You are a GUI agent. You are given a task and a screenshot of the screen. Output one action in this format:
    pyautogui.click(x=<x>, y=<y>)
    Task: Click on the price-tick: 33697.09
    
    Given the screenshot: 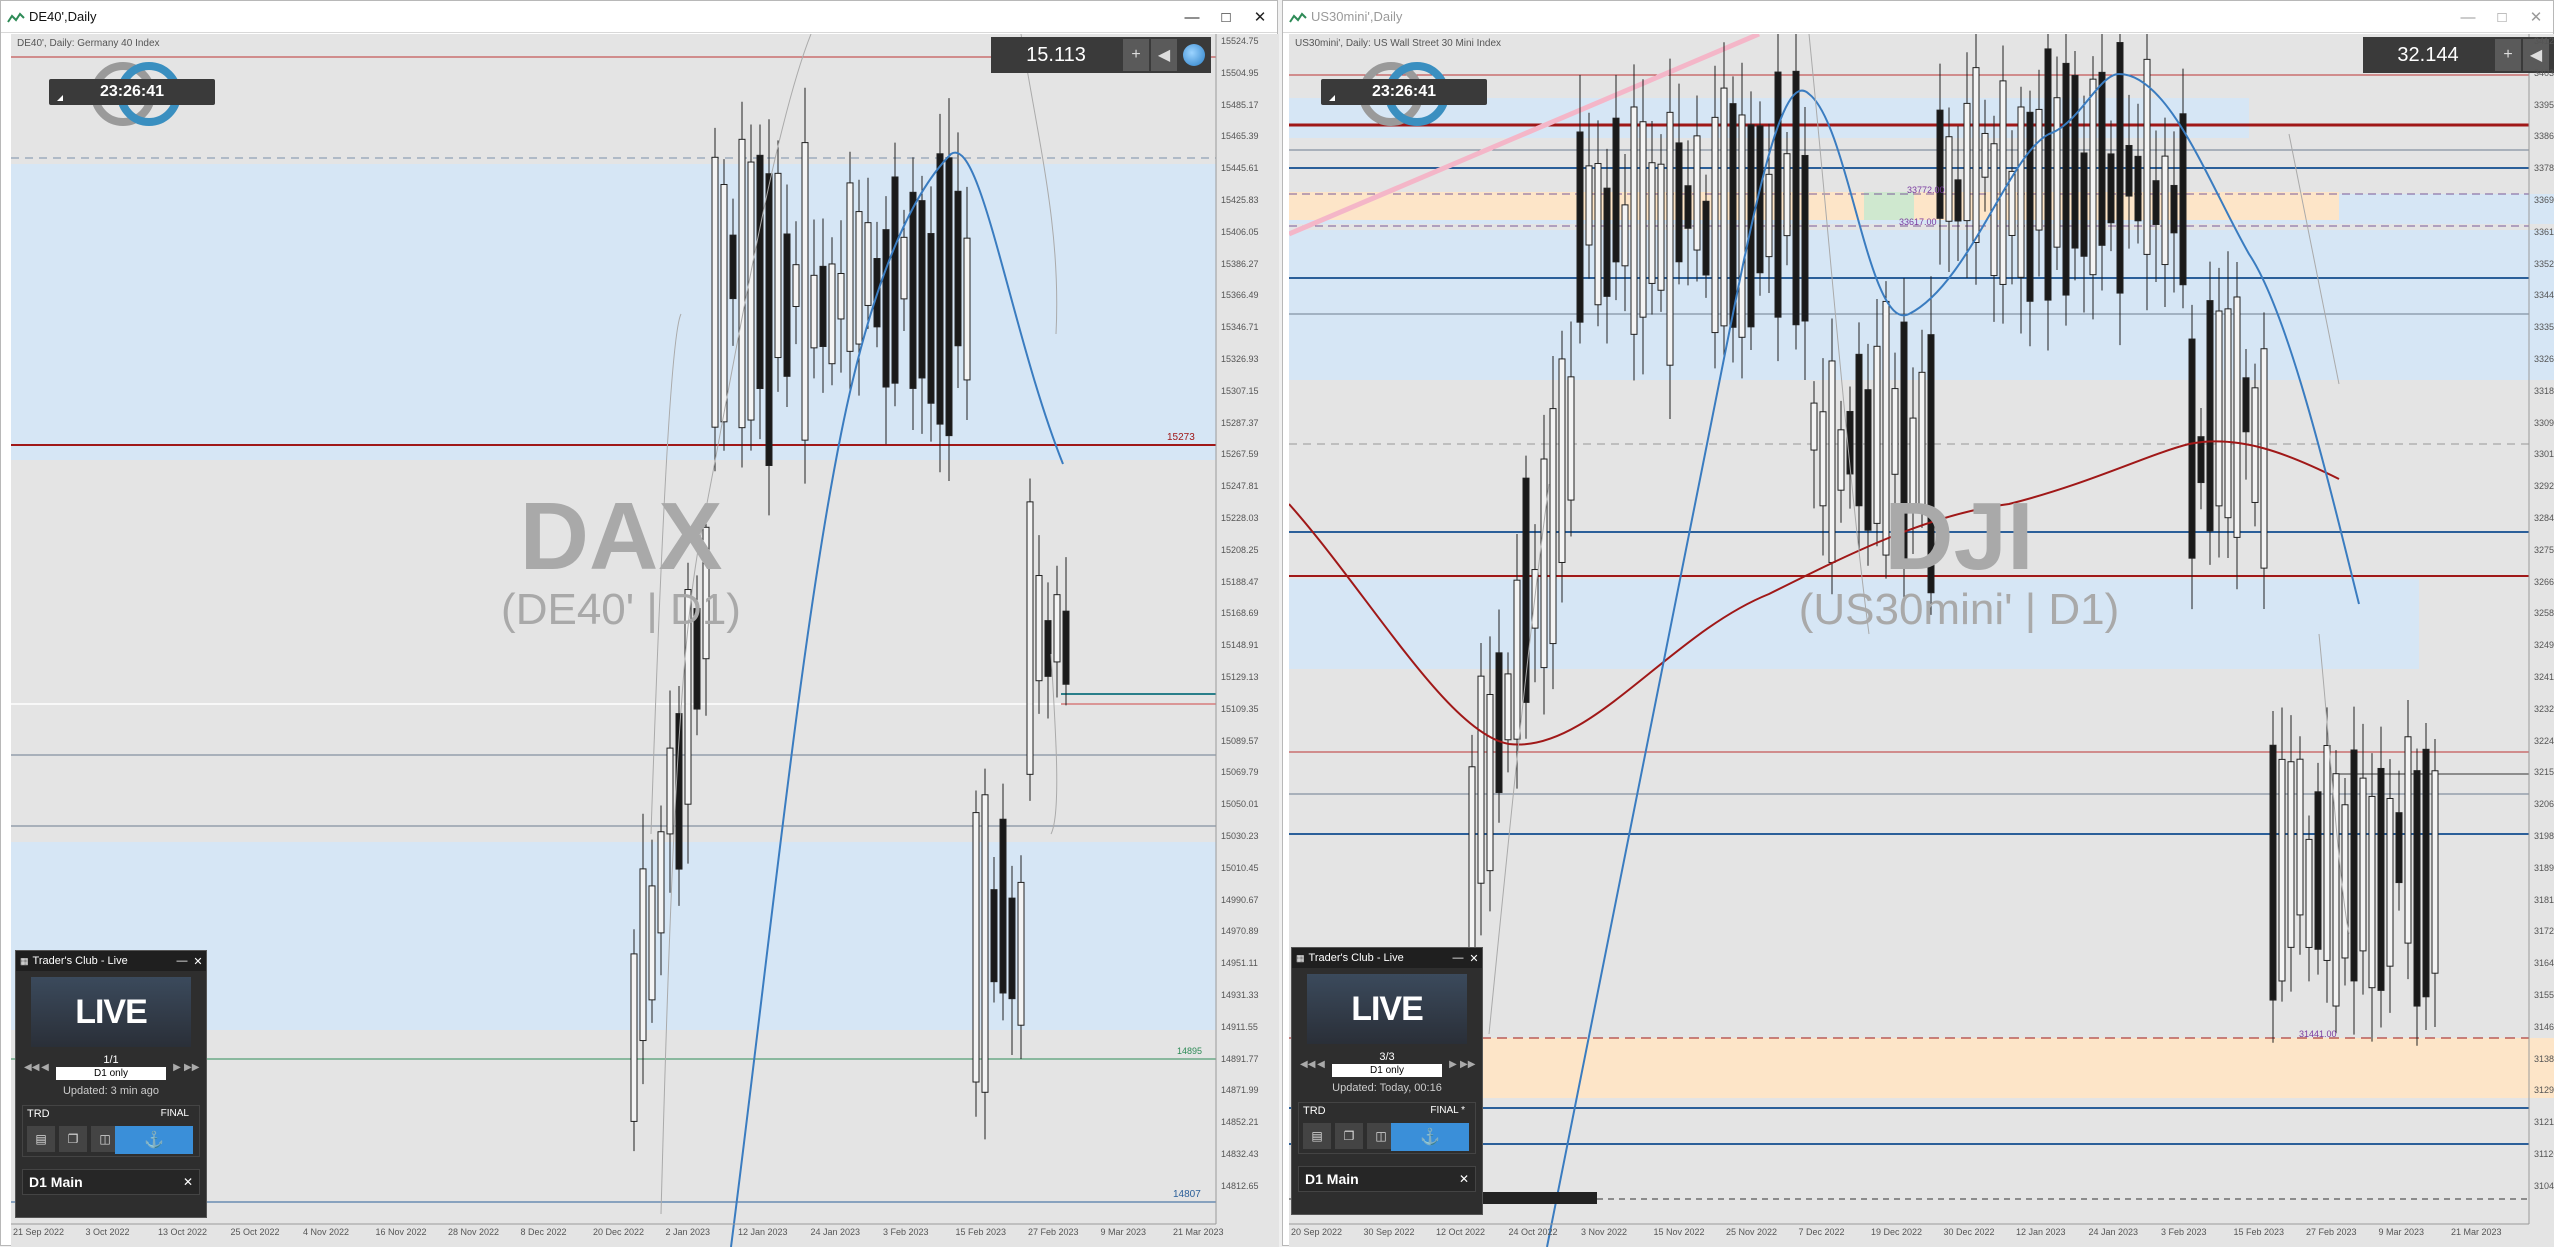 What is the action you would take?
    pyautogui.click(x=2544, y=200)
    